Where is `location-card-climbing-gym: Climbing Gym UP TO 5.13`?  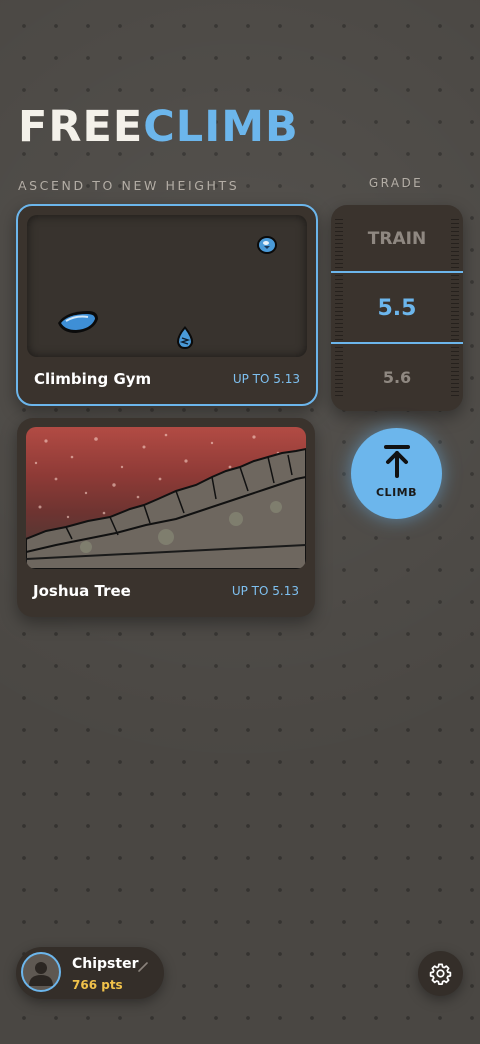 location-card-climbing-gym: Climbing Gym UP TO 5.13 is located at coordinates (167, 305).